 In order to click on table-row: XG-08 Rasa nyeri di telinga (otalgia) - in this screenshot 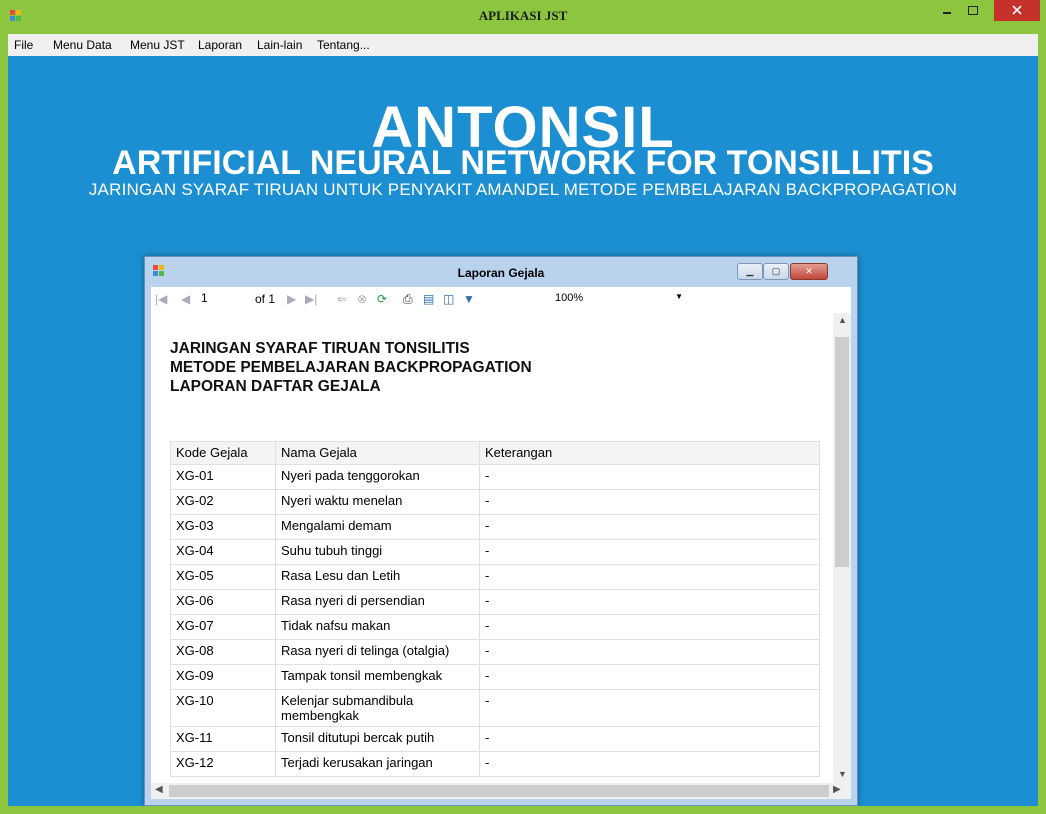, I will do `click(495, 652)`.